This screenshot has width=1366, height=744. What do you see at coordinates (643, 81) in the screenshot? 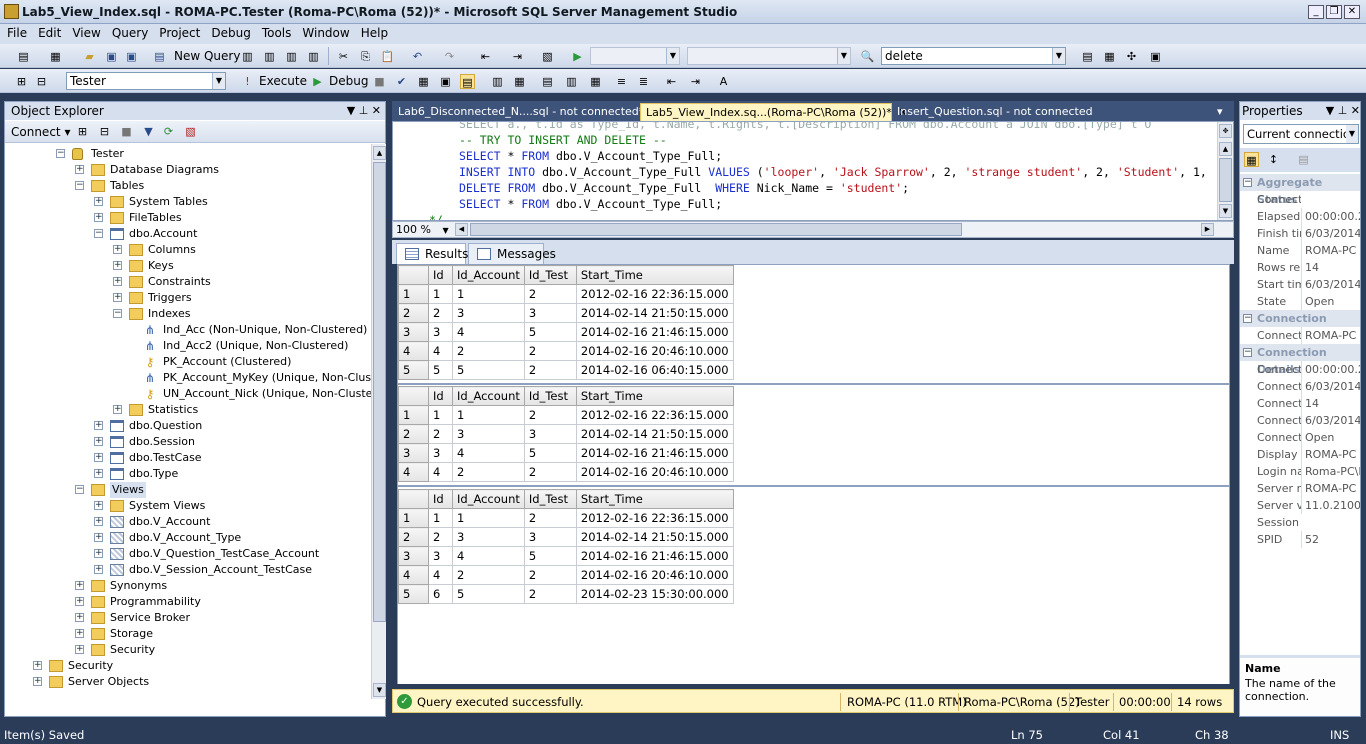
I see `uncomment-icon: ≣` at bounding box center [643, 81].